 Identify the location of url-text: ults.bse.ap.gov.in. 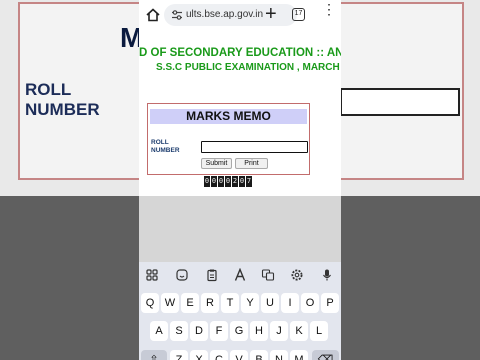
(225, 14).